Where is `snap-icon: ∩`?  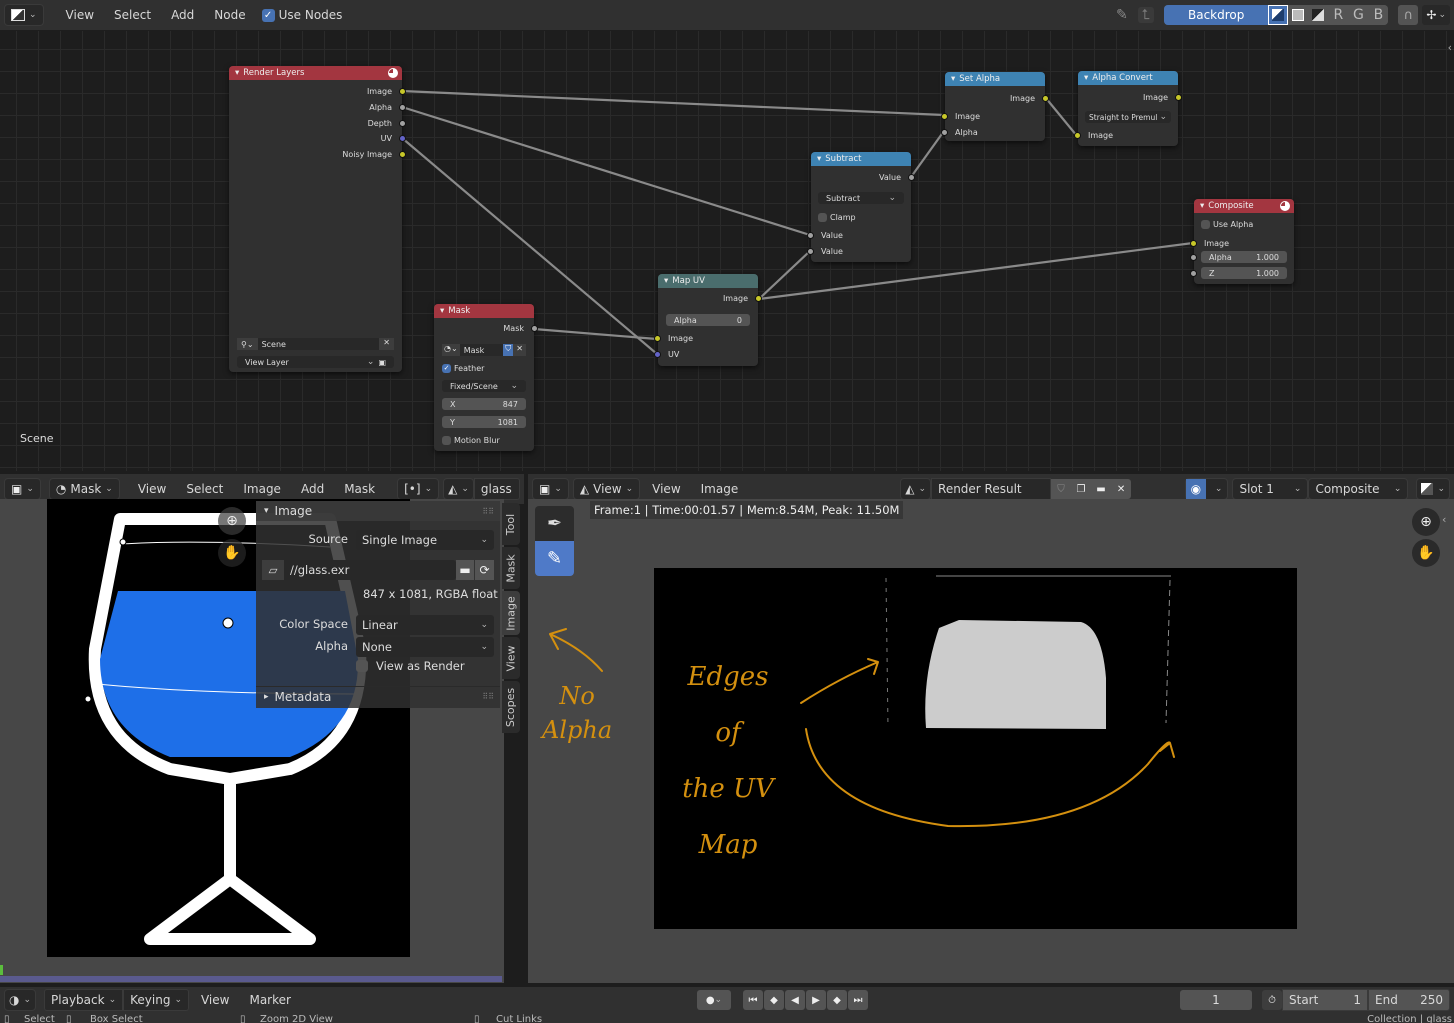 snap-icon: ∩ is located at coordinates (1408, 15).